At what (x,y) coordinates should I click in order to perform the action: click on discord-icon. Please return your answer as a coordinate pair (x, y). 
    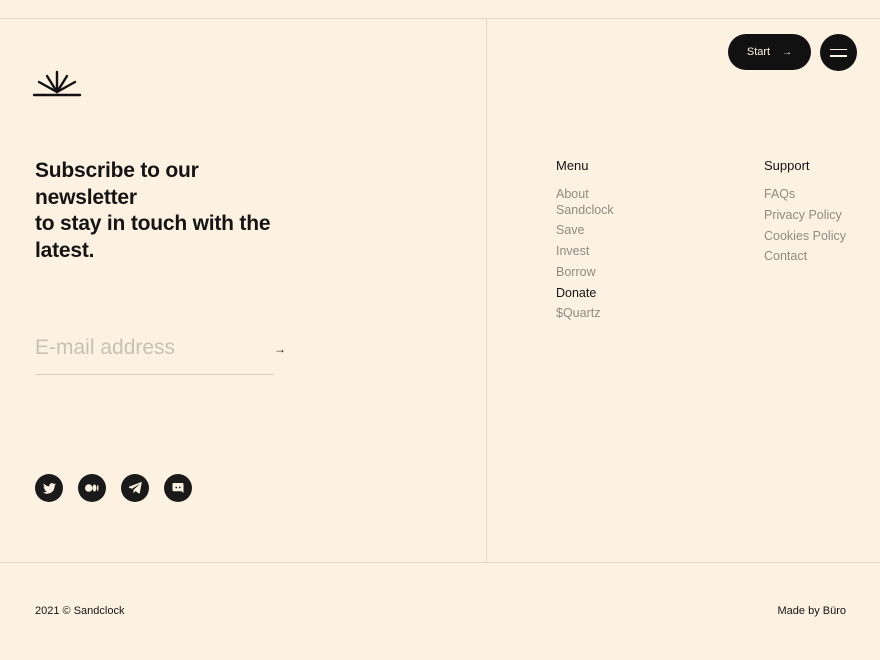
    Looking at the image, I should click on (178, 488).